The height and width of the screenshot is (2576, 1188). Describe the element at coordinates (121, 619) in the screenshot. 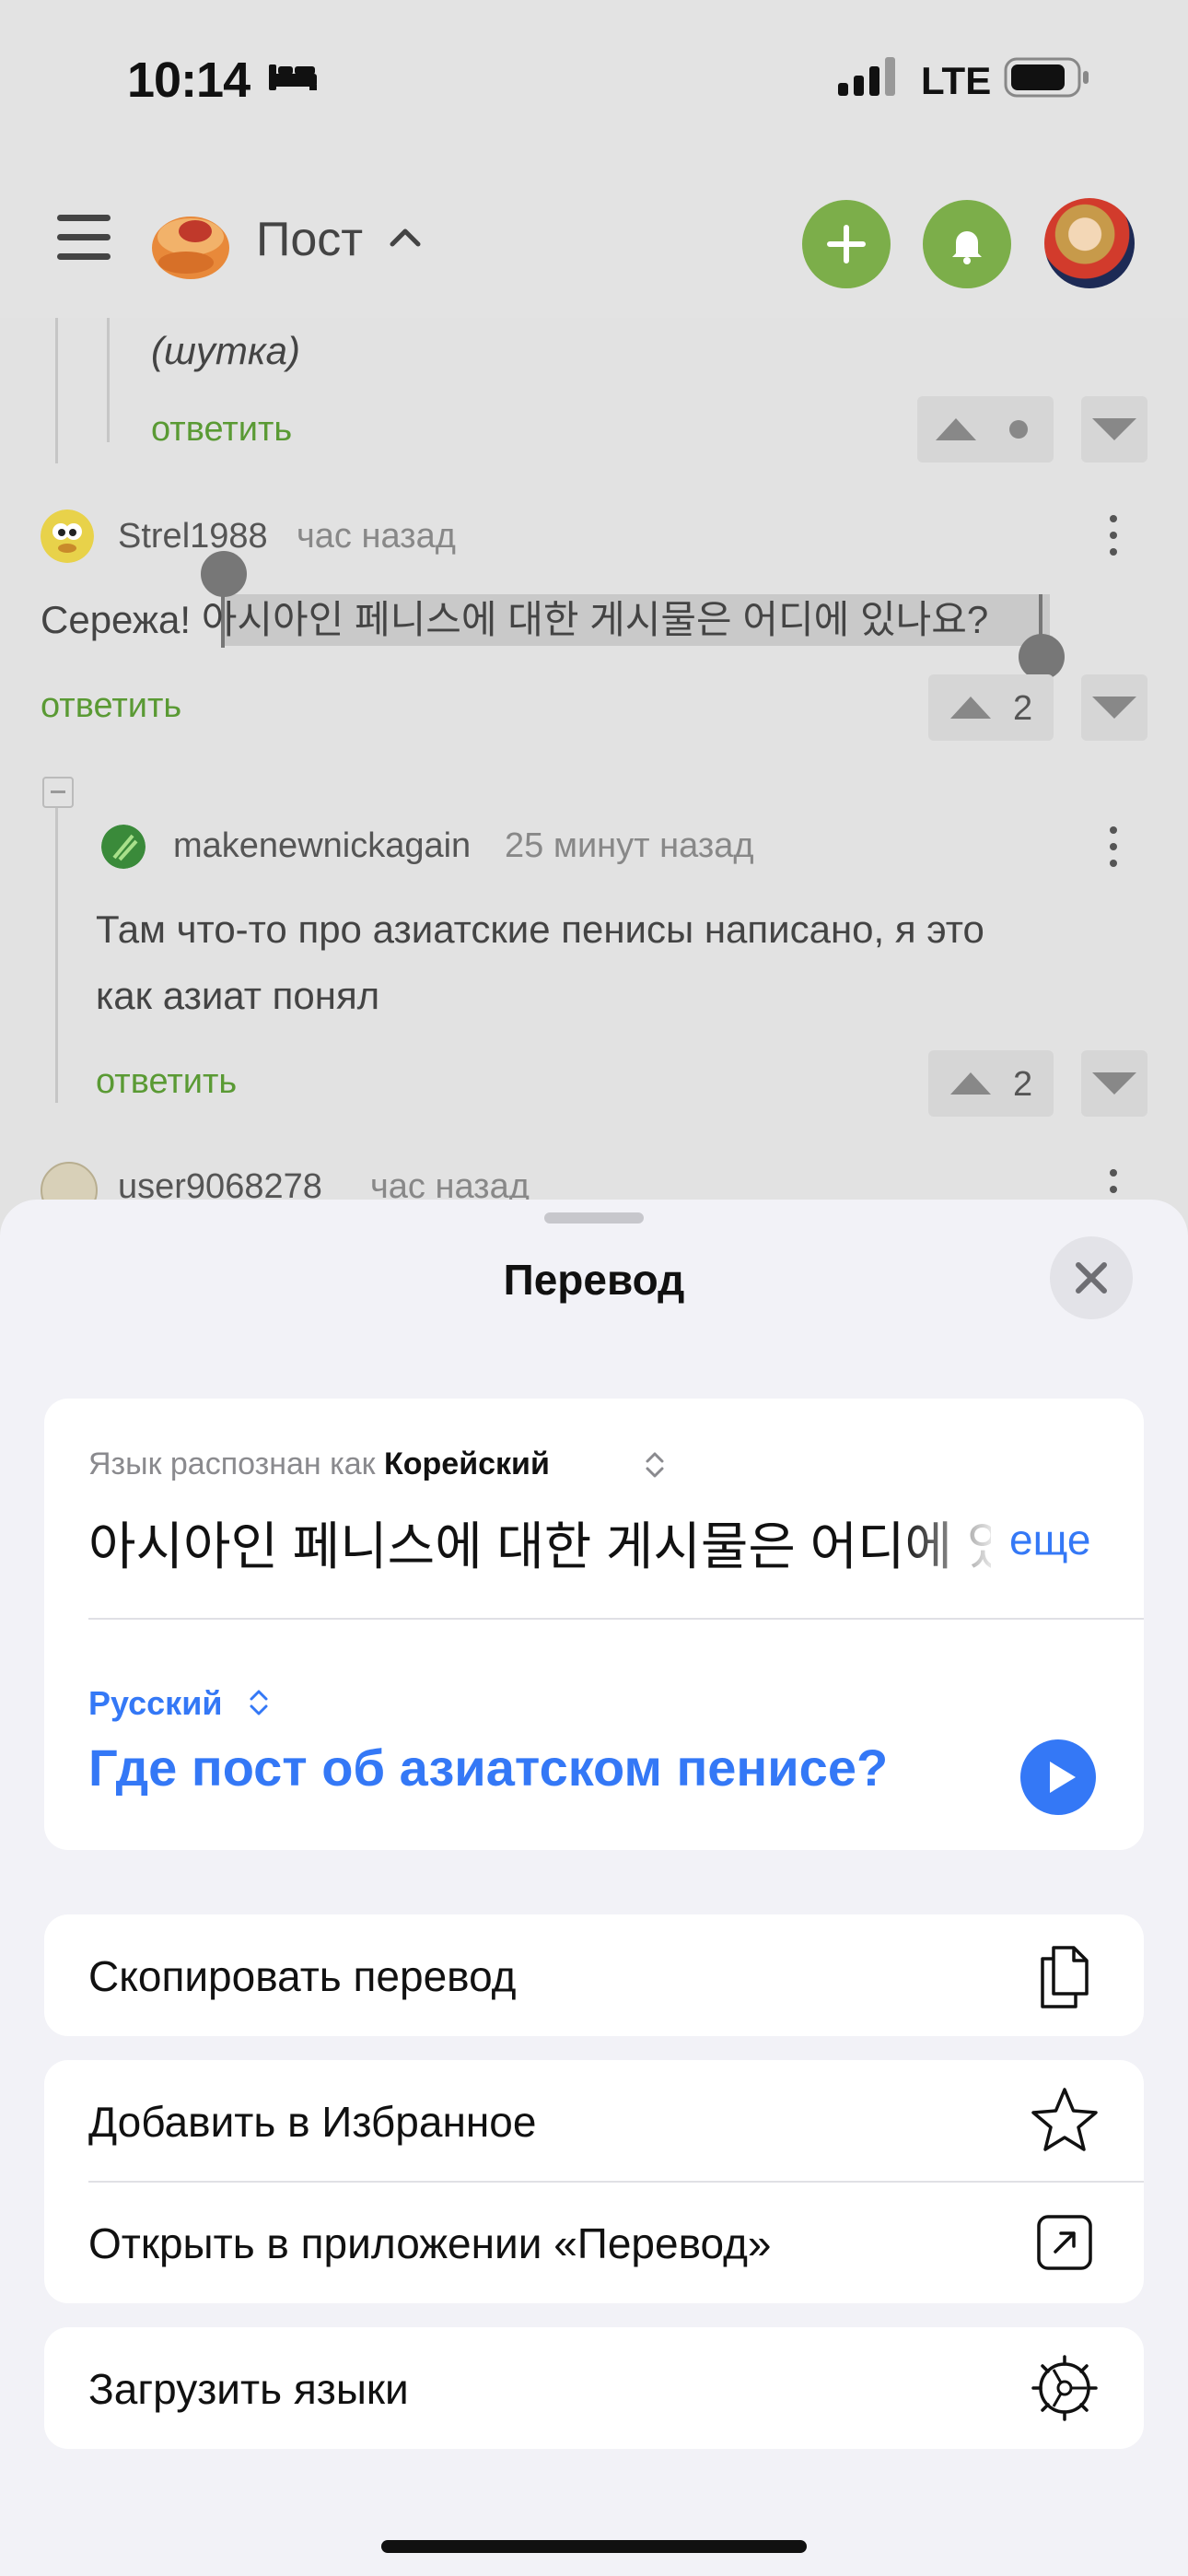

I see `comment-text-prefix: Сережа!` at that location.